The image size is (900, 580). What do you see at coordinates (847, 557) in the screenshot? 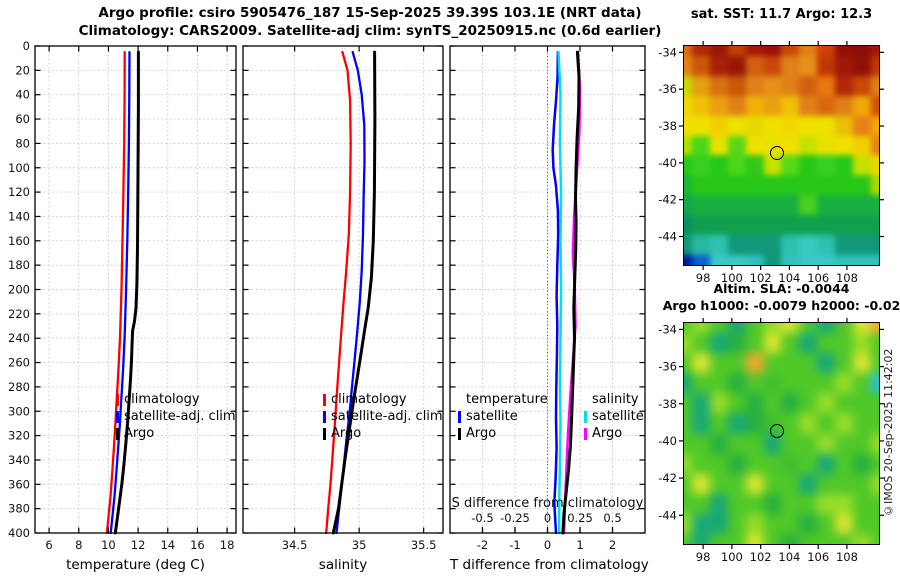
I see `map-x-tick-label: 108` at bounding box center [847, 557].